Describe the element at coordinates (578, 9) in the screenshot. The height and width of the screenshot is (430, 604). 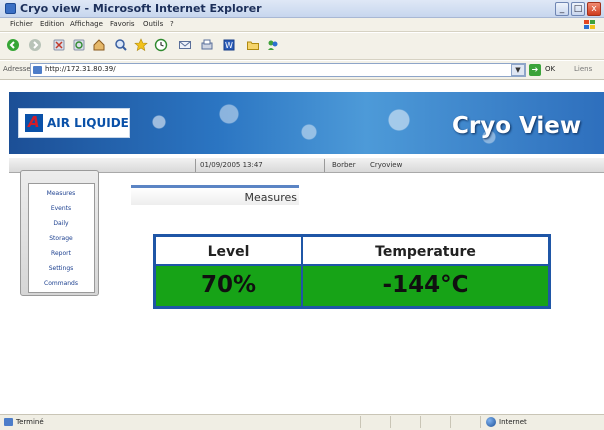
I see `maximize-button: □` at that location.